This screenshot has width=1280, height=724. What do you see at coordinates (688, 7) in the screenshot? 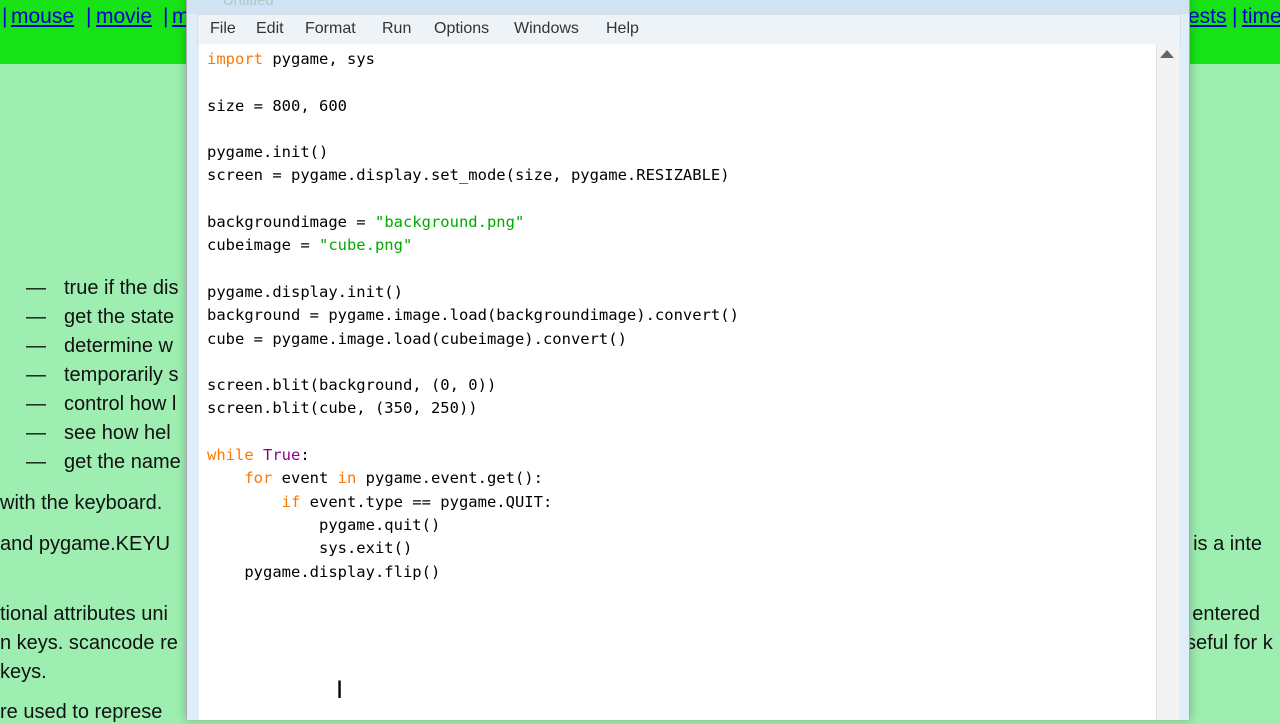
I see `title-bar: *Untitled*` at bounding box center [688, 7].